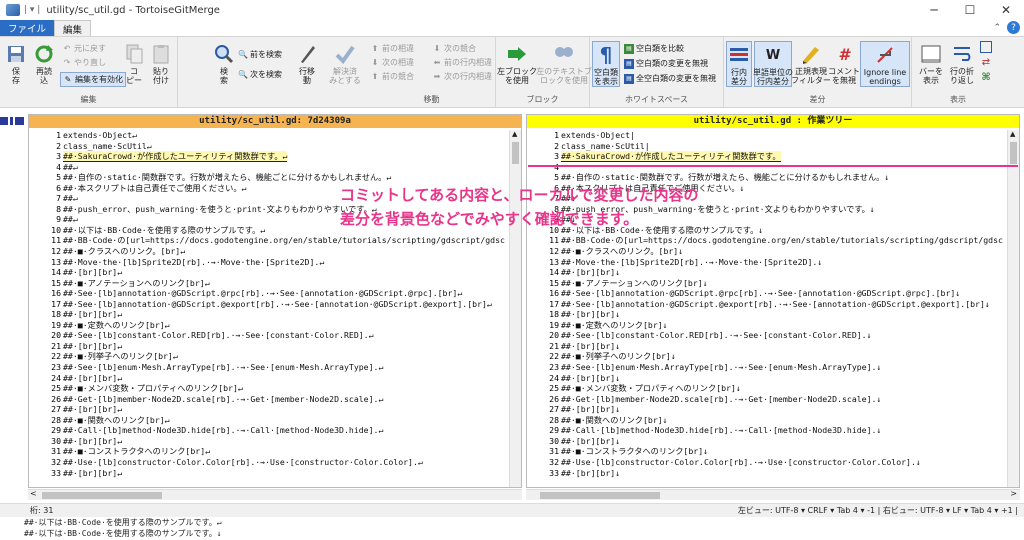 This screenshot has width=1024, height=540. What do you see at coordinates (392, 48) in the screenshot?
I see `prev-diff-button: ⬆ 前の相違` at bounding box center [392, 48].